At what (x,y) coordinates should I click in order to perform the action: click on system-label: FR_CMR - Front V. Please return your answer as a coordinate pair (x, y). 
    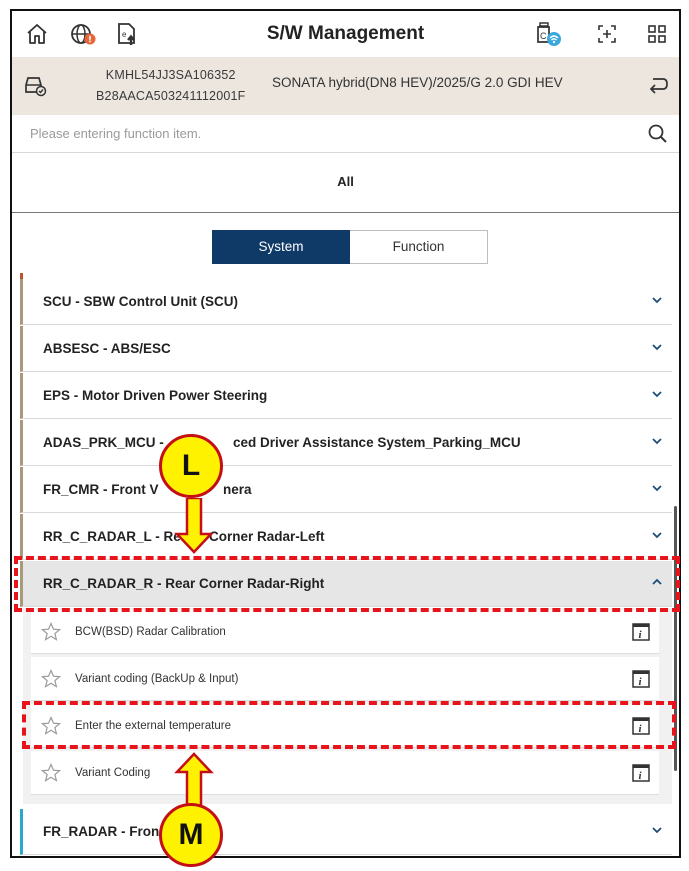
    Looking at the image, I should click on (101, 489).